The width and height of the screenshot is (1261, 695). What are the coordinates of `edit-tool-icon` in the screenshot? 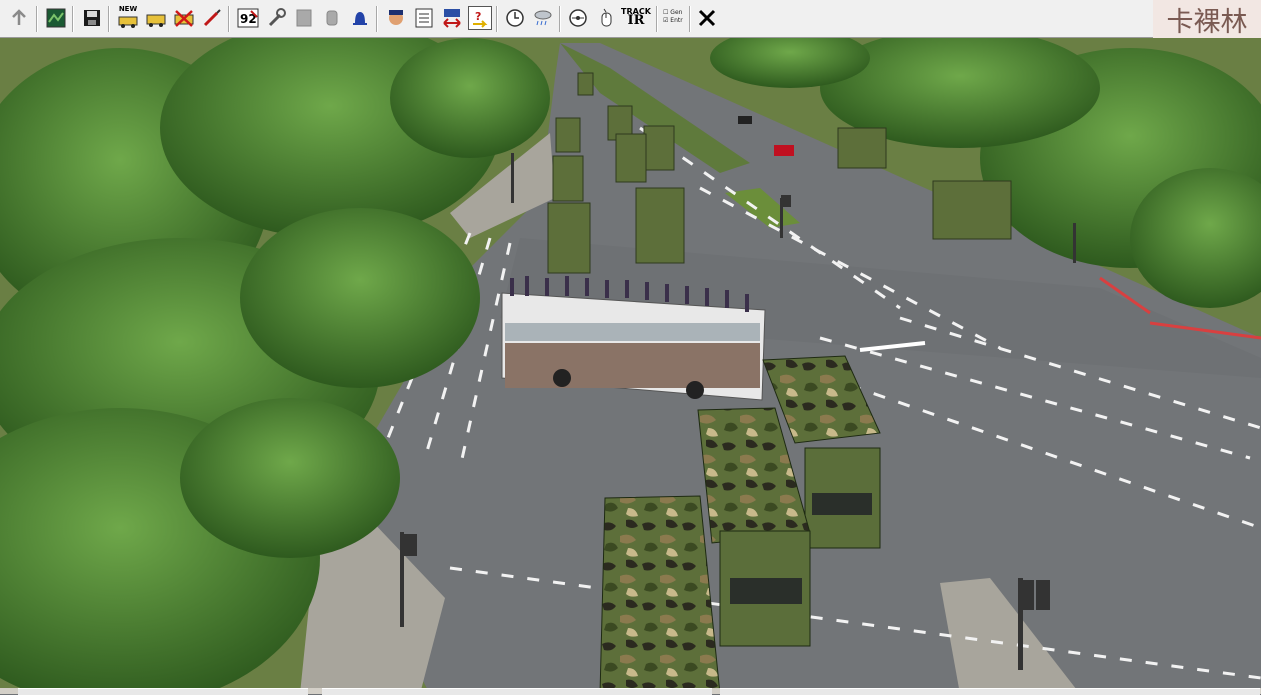 It's located at (212, 18).